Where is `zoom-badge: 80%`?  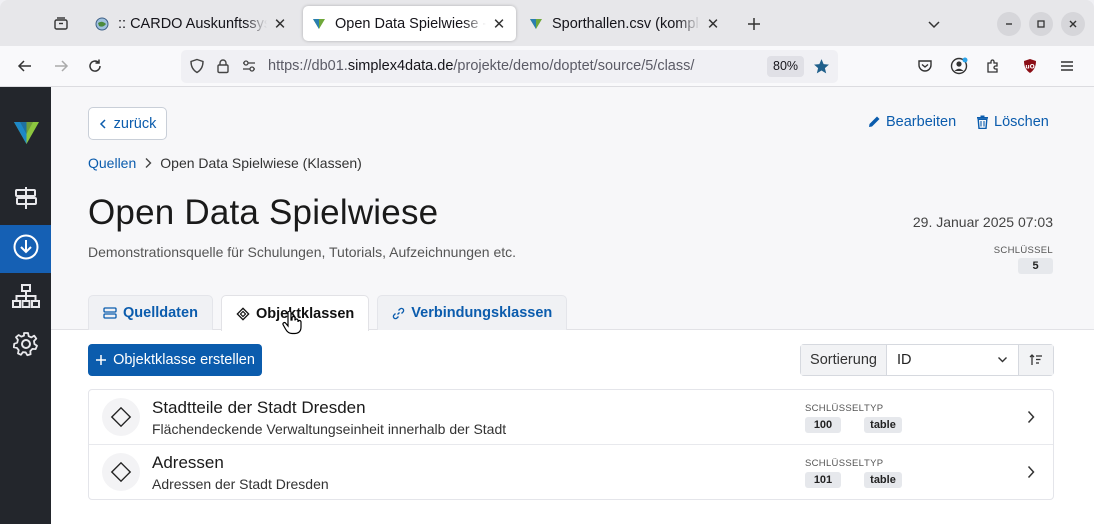 zoom-badge: 80% is located at coordinates (786, 66).